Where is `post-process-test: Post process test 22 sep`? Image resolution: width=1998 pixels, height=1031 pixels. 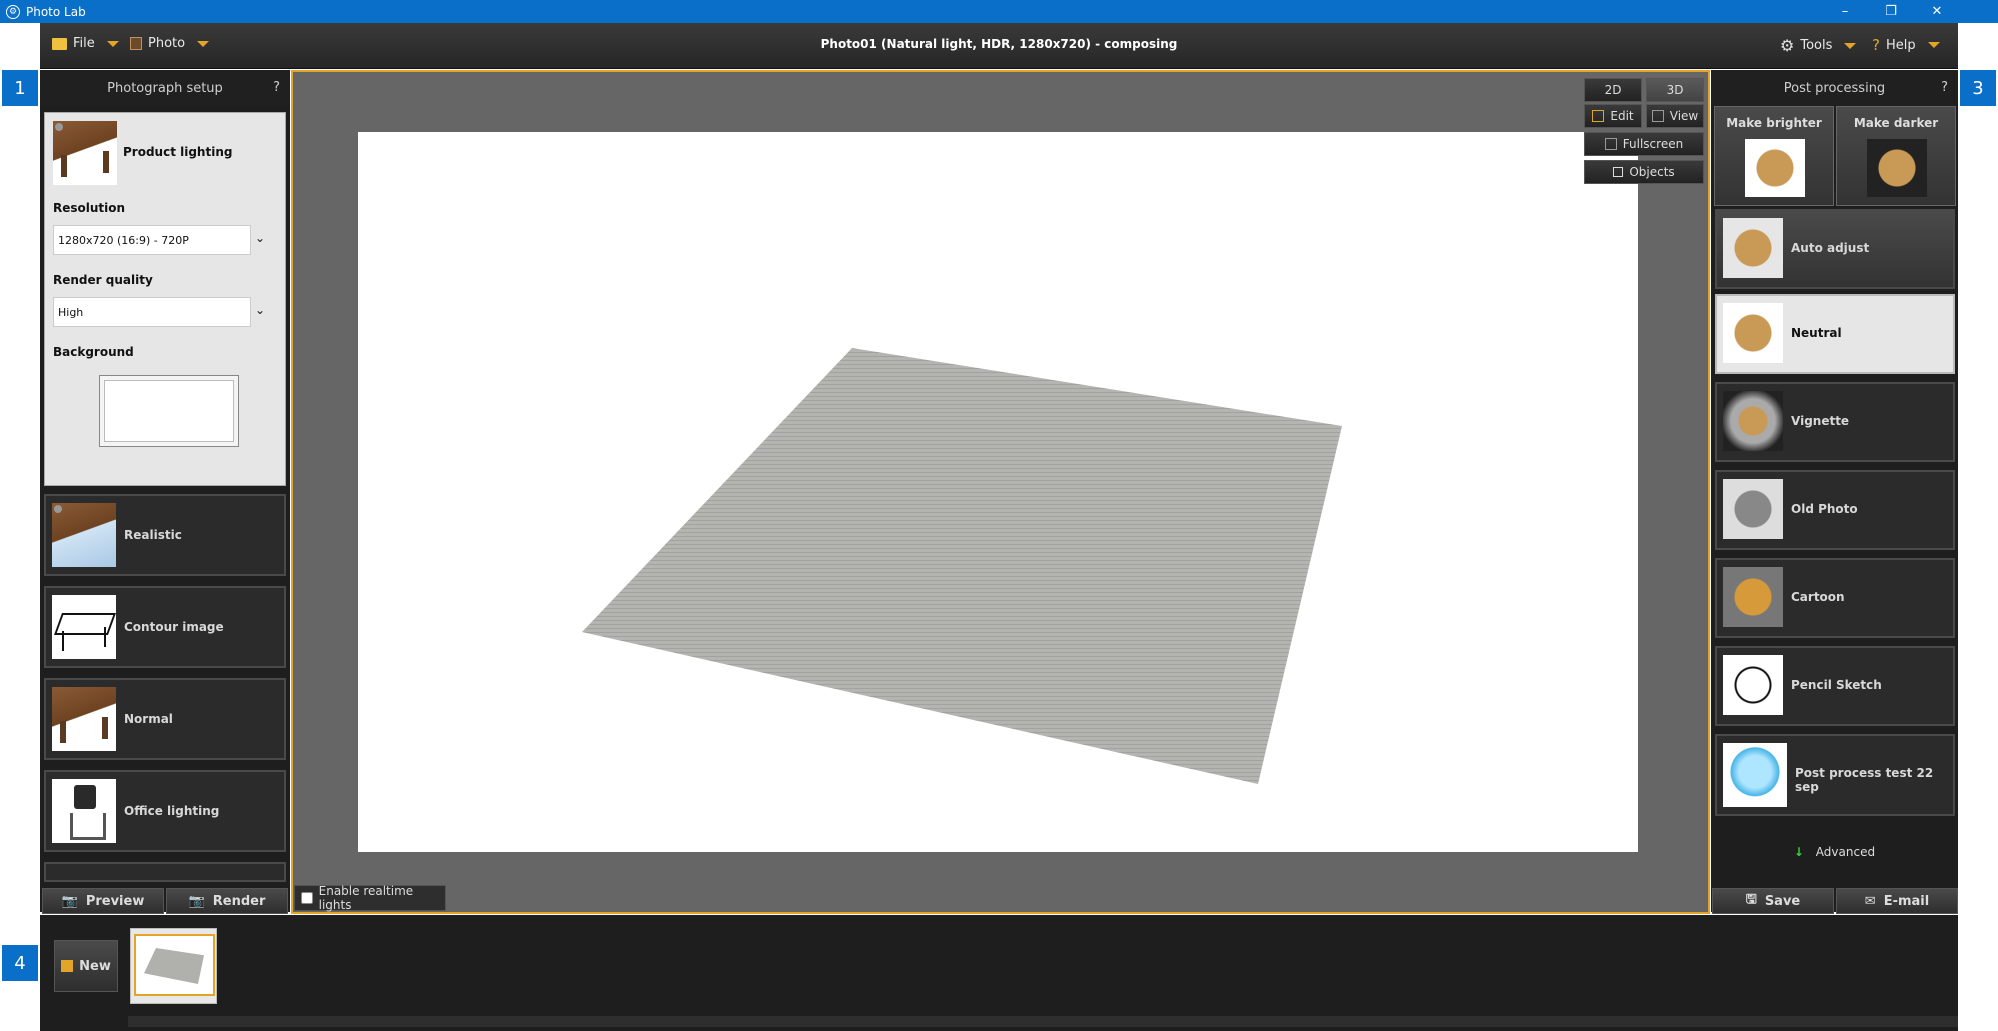
post-process-test: Post process test 22 sep is located at coordinates (1835, 775).